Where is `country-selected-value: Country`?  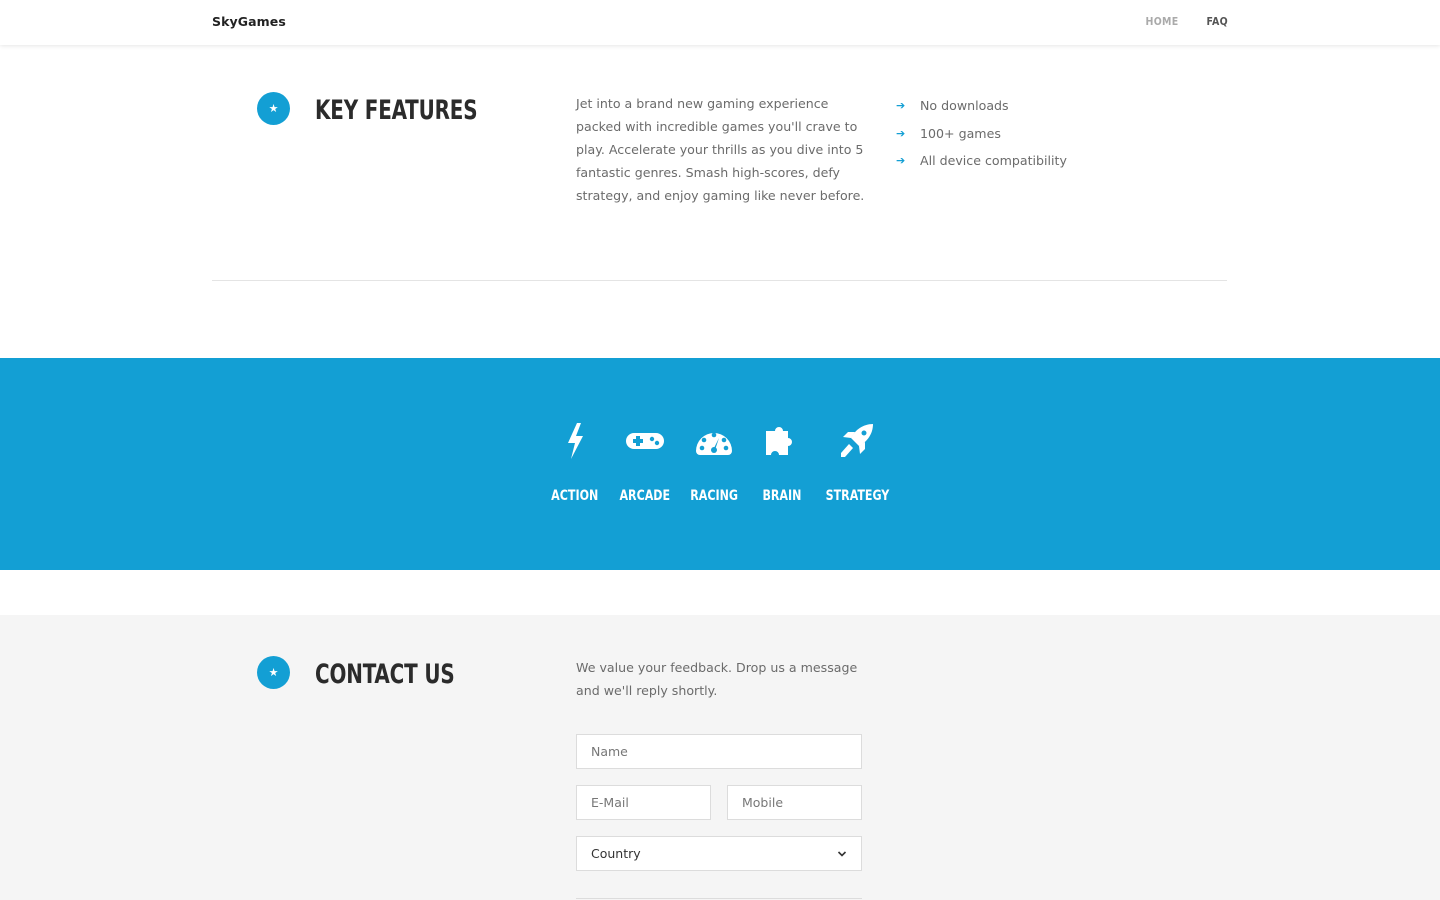
country-selected-value: Country is located at coordinates (616, 853).